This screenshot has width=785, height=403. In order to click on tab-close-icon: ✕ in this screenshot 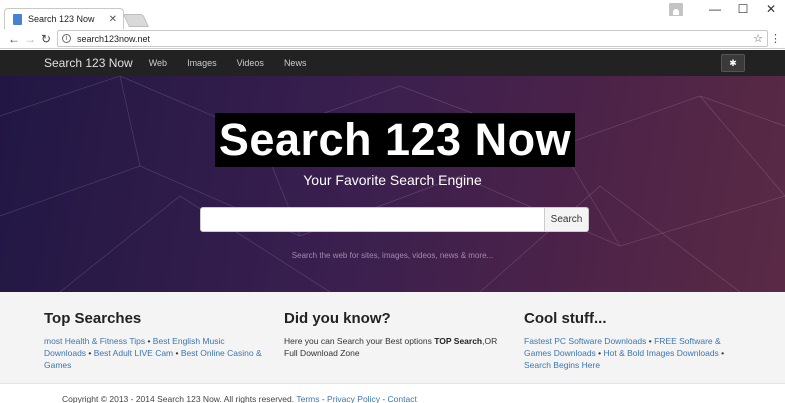, I will do `click(113, 19)`.